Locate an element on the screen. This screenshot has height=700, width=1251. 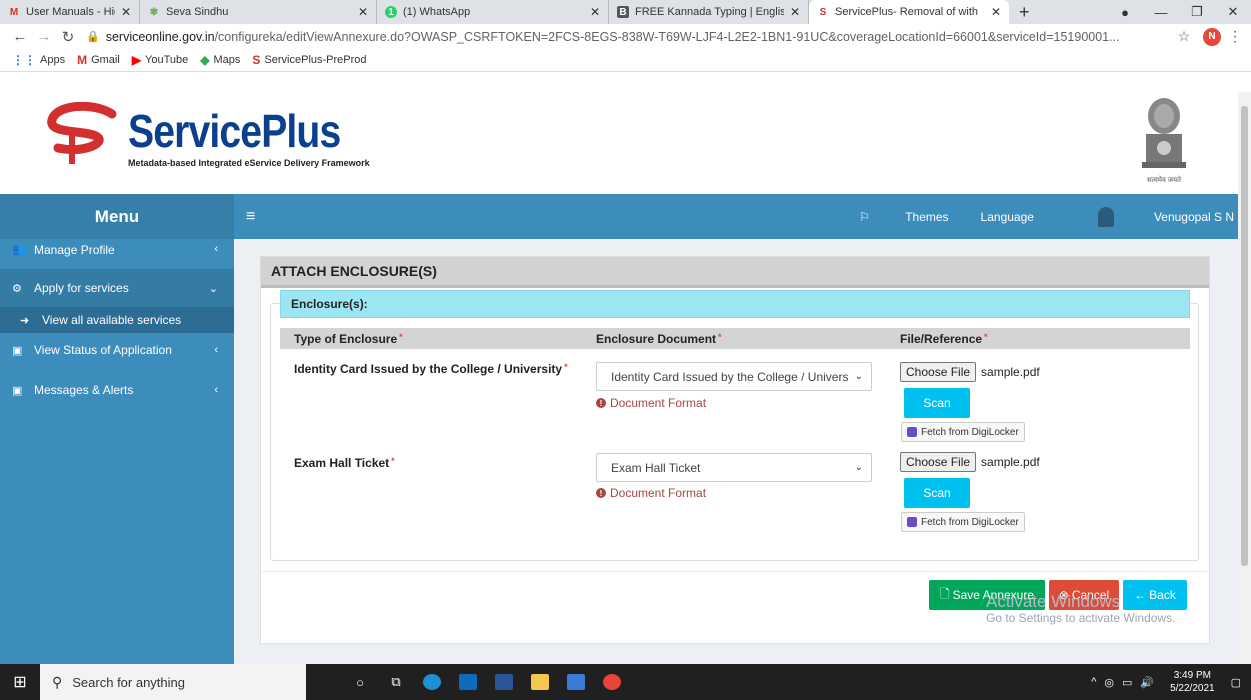
profile-avatar: N is located at coordinates (1212, 36).